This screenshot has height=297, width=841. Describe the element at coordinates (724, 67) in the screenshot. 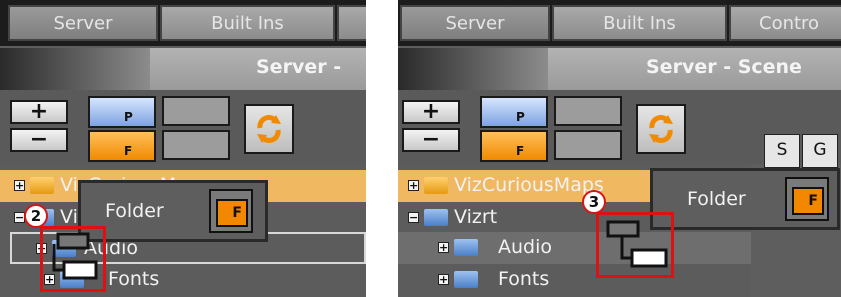

I see `page-title: Server - Scene` at that location.